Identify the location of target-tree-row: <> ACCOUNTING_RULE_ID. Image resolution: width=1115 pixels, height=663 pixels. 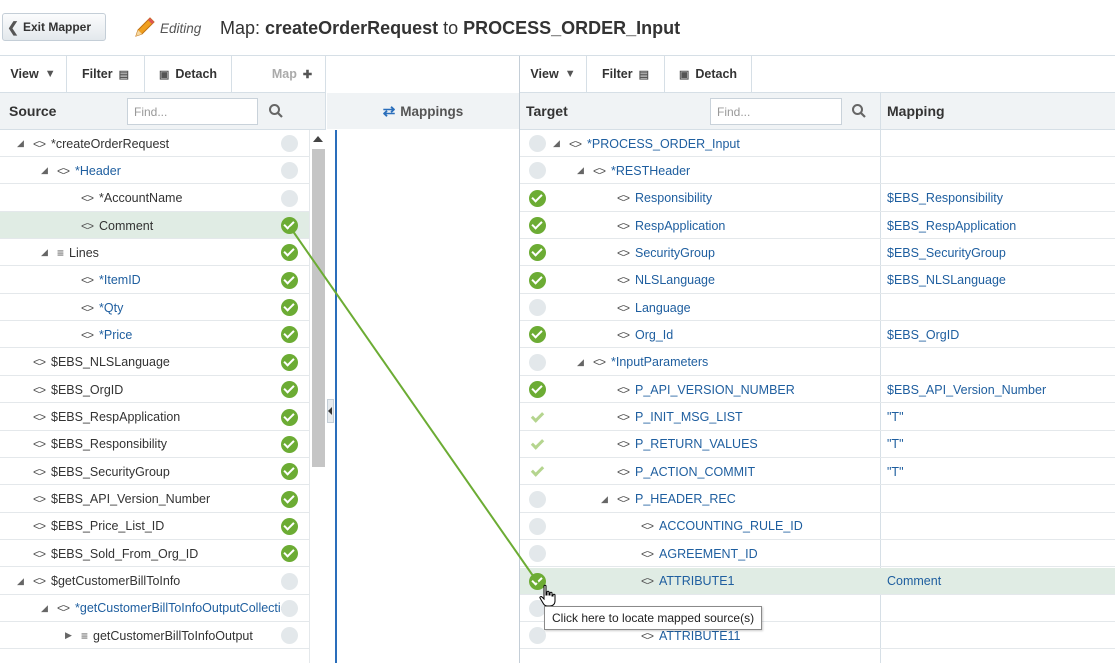
(817, 526).